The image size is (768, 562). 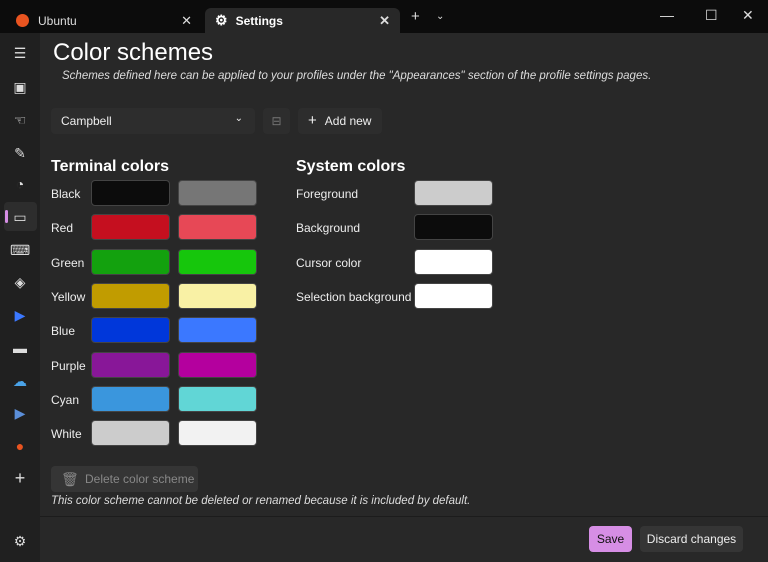 I want to click on color-label: Foreground, so click(x=327, y=194).